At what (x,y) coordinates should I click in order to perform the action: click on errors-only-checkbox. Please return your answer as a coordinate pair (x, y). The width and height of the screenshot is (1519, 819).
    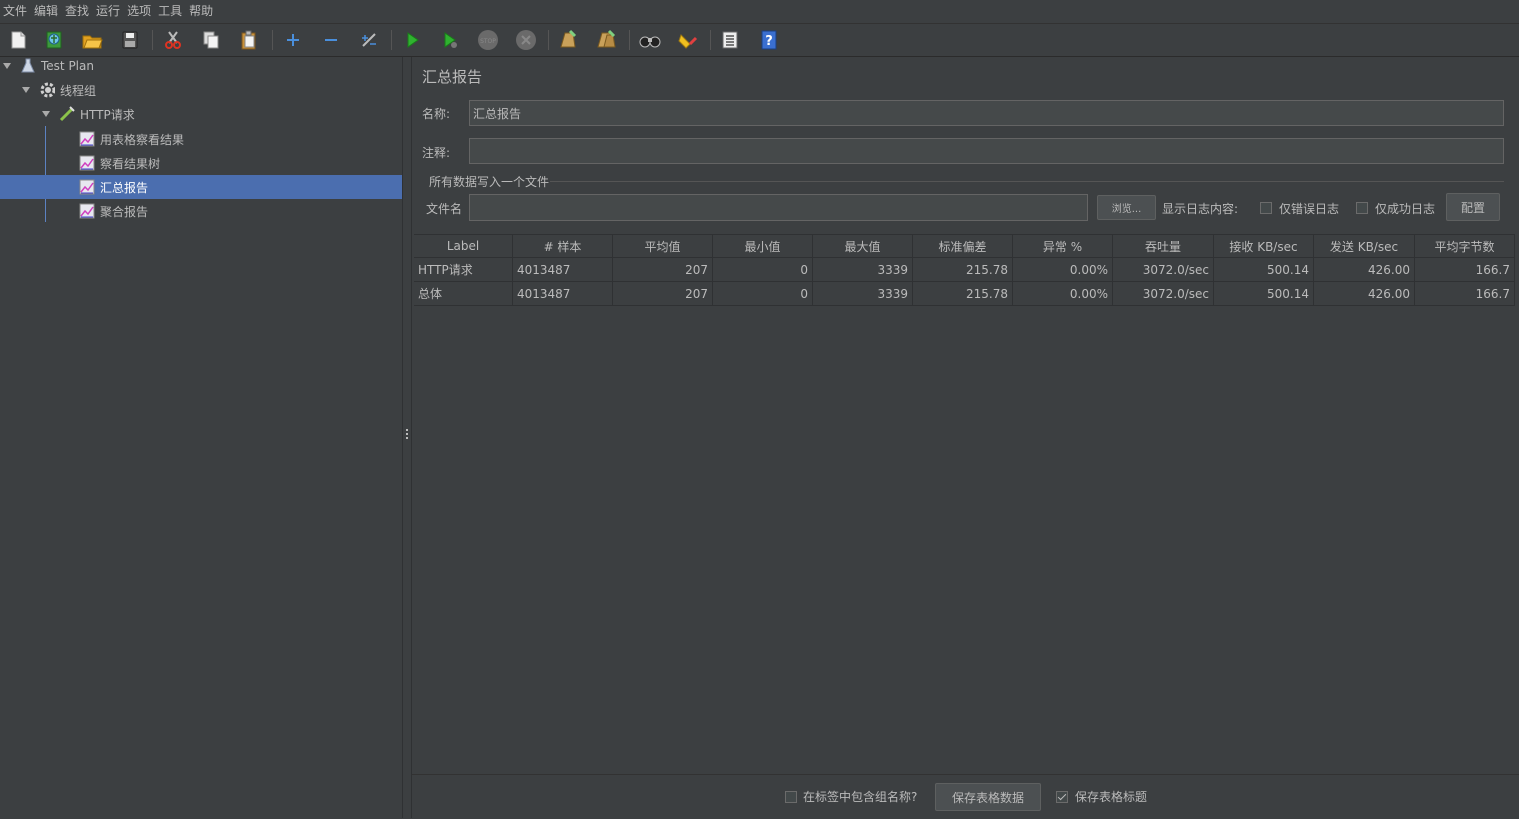
    Looking at the image, I should click on (1266, 208).